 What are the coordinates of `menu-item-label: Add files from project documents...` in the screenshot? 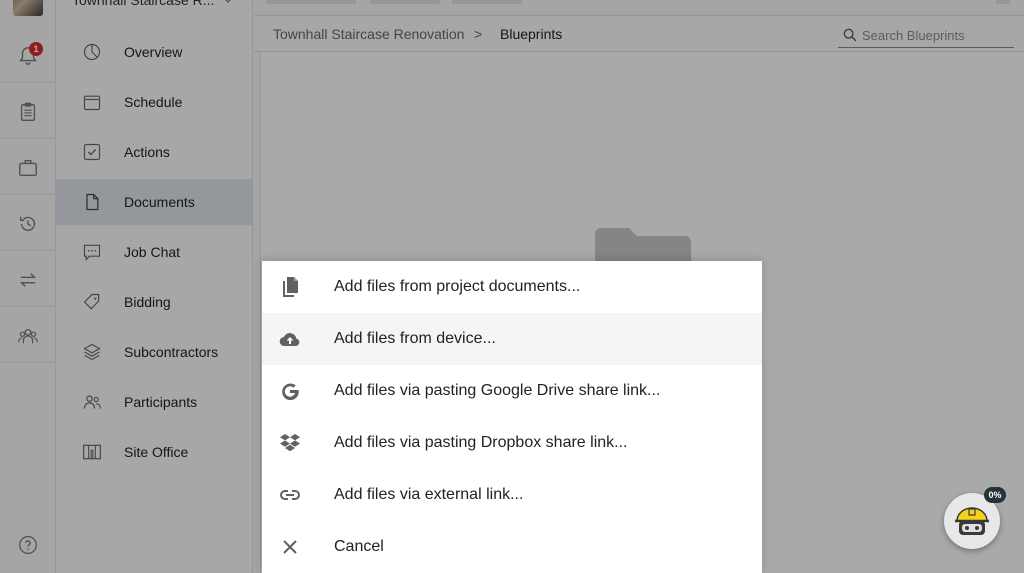 It's located at (457, 286).